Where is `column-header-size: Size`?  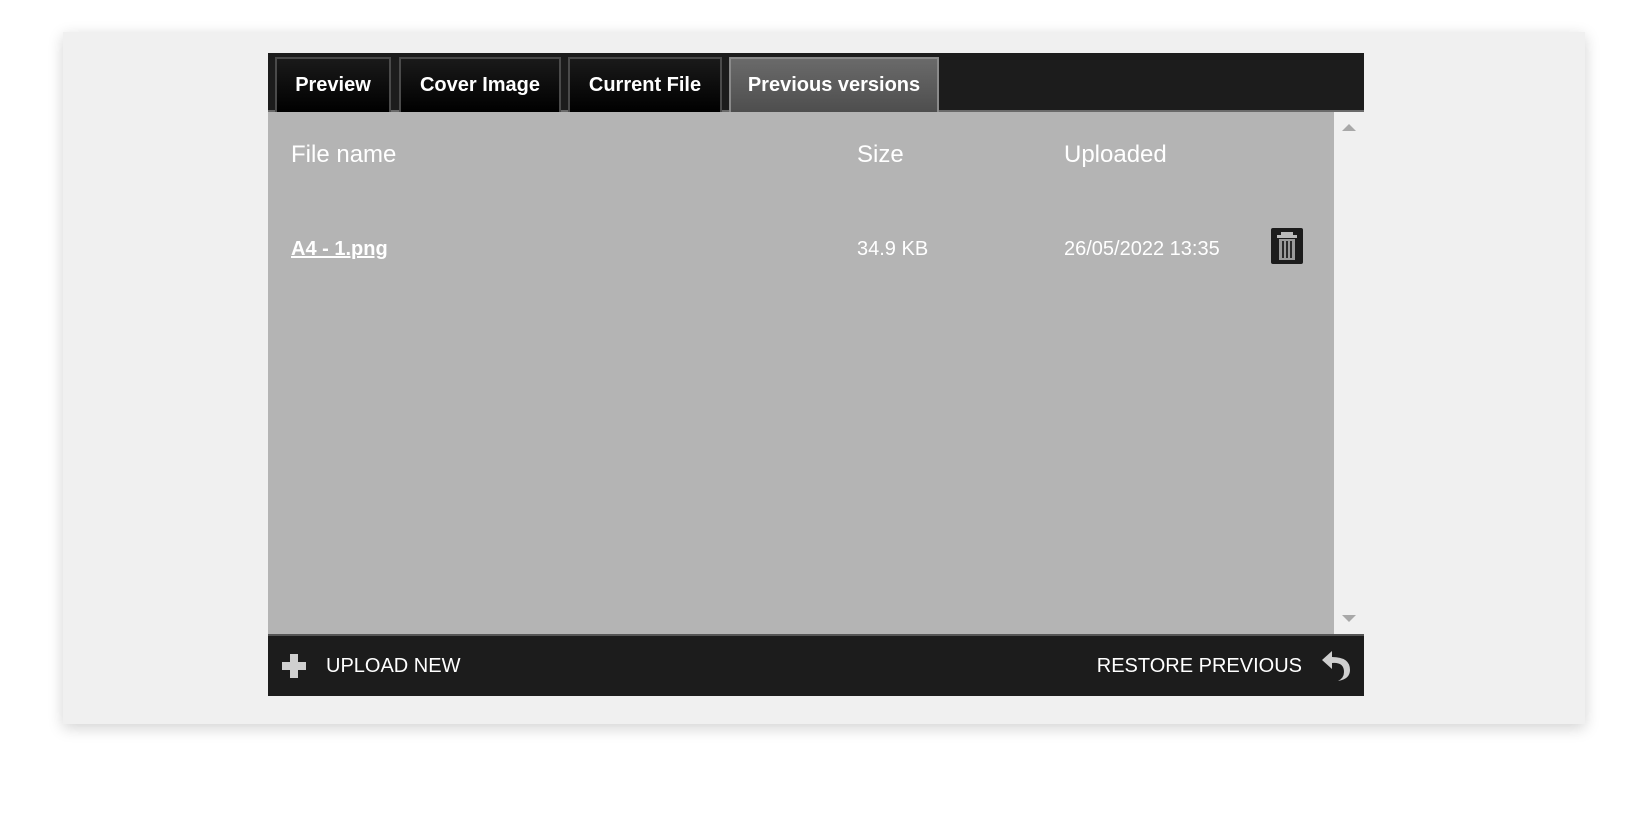
column-header-size: Size is located at coordinates (880, 154).